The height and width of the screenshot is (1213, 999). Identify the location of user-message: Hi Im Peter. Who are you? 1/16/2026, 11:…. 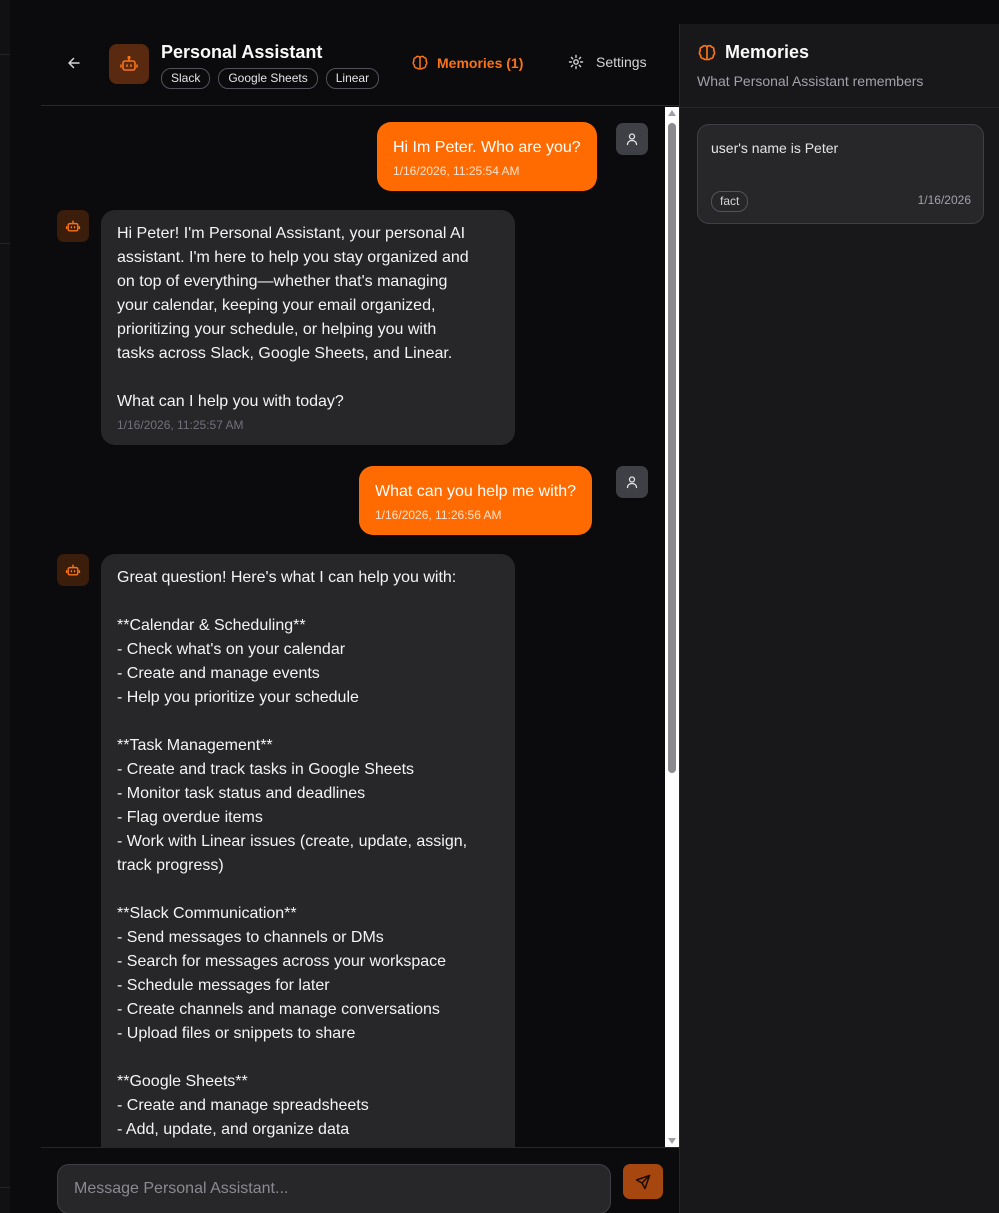
(487, 156).